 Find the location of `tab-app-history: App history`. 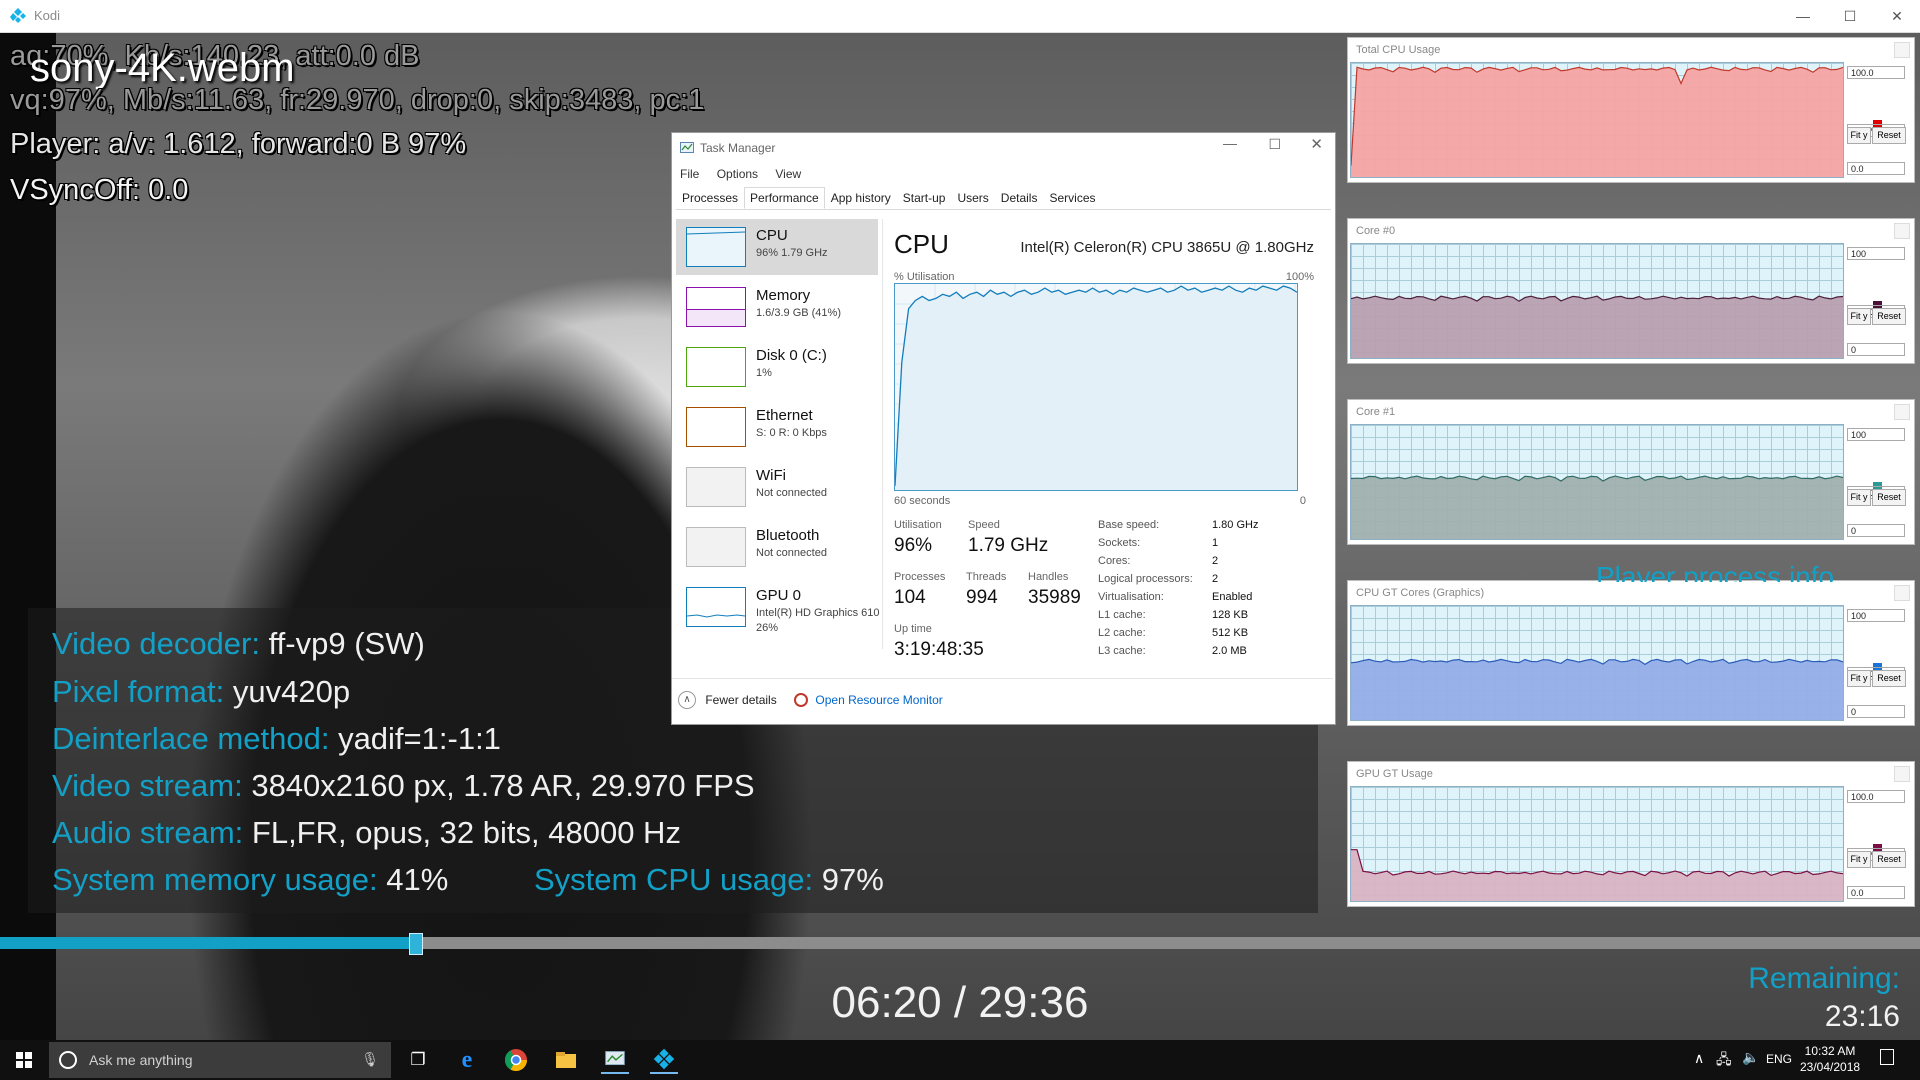

tab-app-history: App history is located at coordinates (861, 198).